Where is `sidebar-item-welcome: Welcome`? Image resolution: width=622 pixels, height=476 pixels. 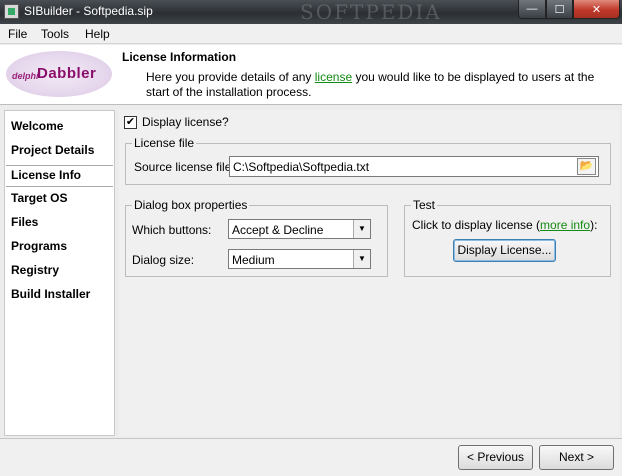 sidebar-item-welcome: Welcome is located at coordinates (37, 126).